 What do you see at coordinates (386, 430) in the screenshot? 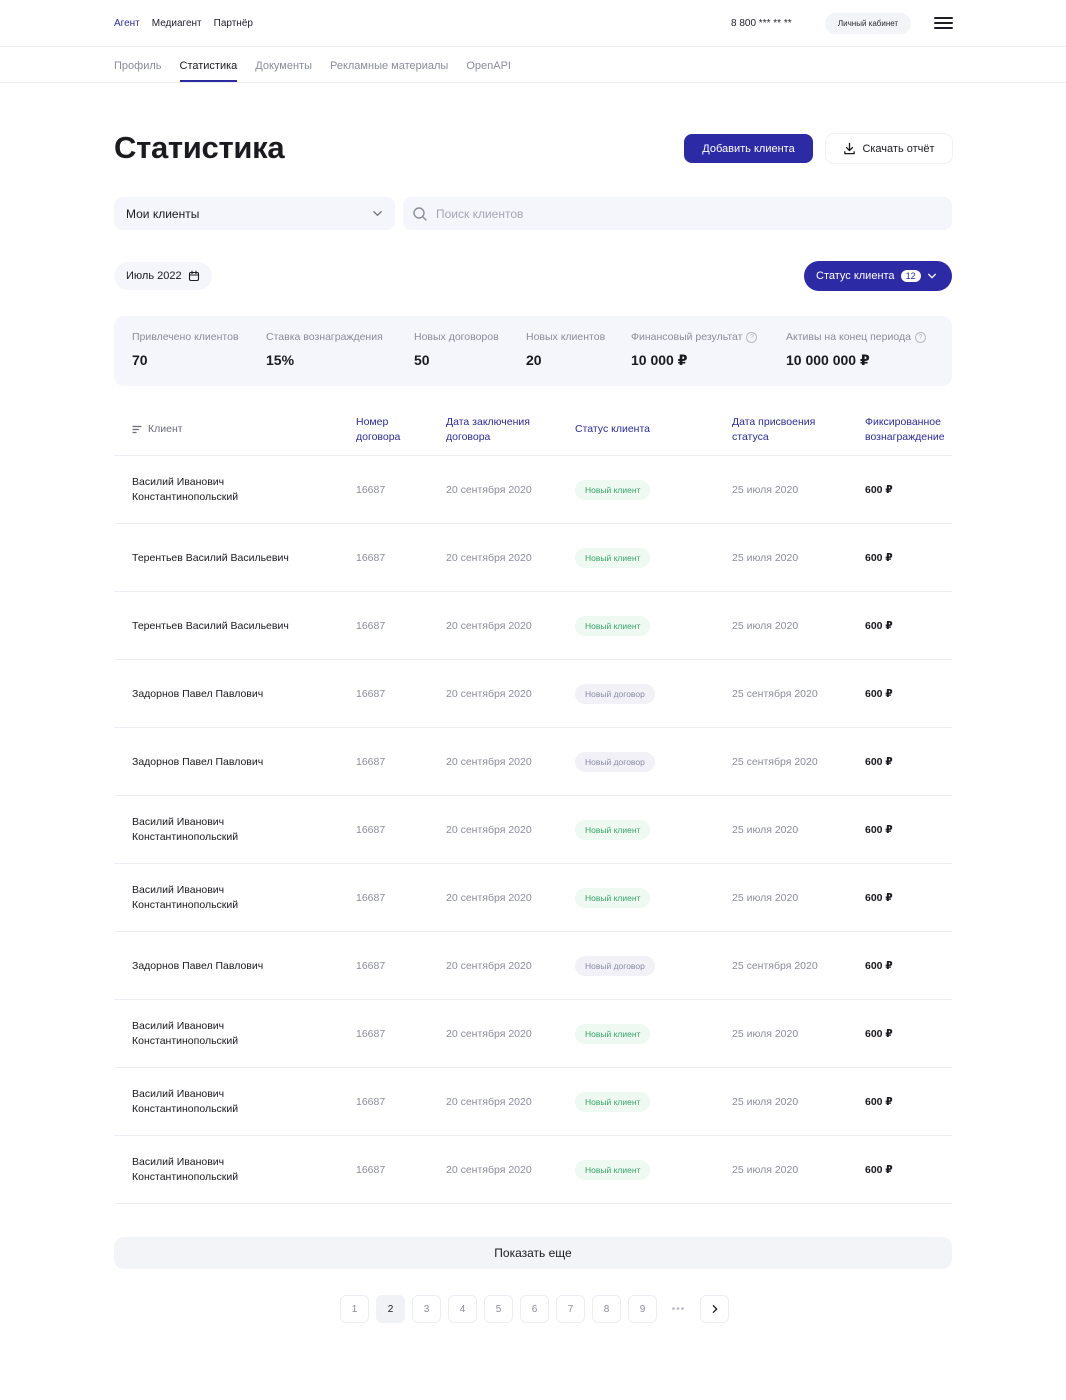
I see `column-contract-number: Номер договора` at bounding box center [386, 430].